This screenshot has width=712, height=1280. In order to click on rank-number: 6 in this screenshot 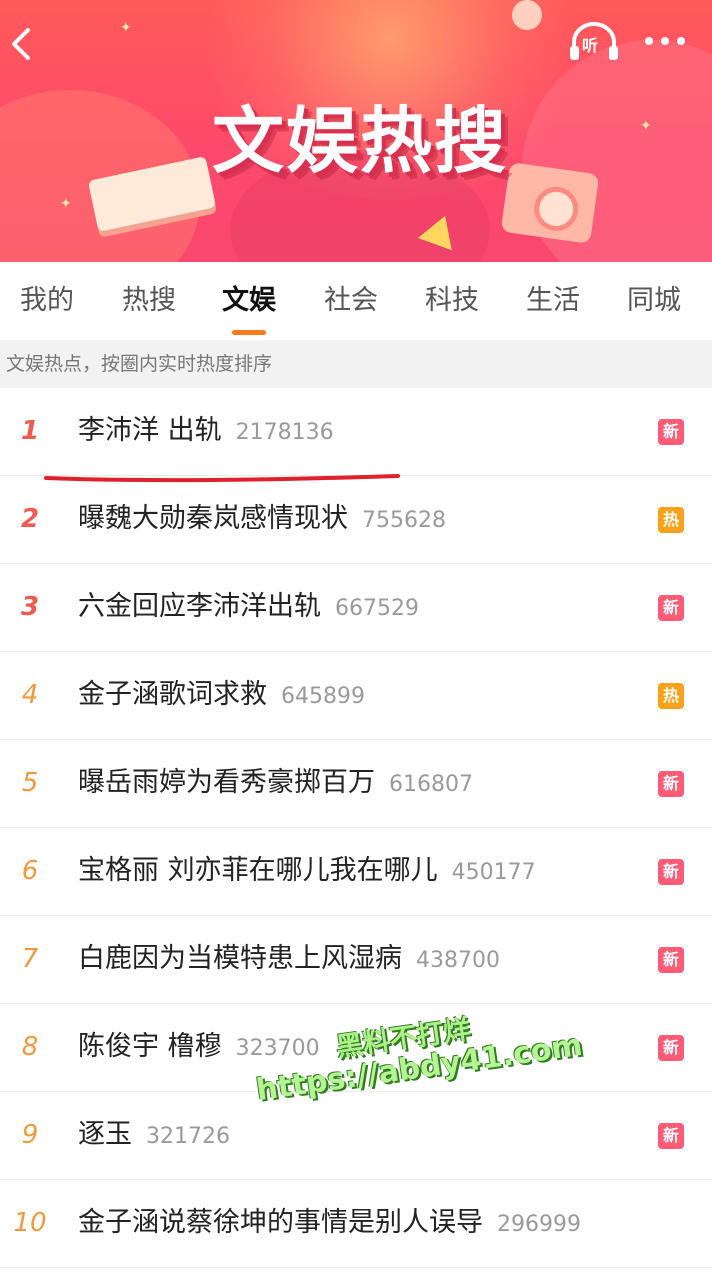, I will do `click(30, 871)`.